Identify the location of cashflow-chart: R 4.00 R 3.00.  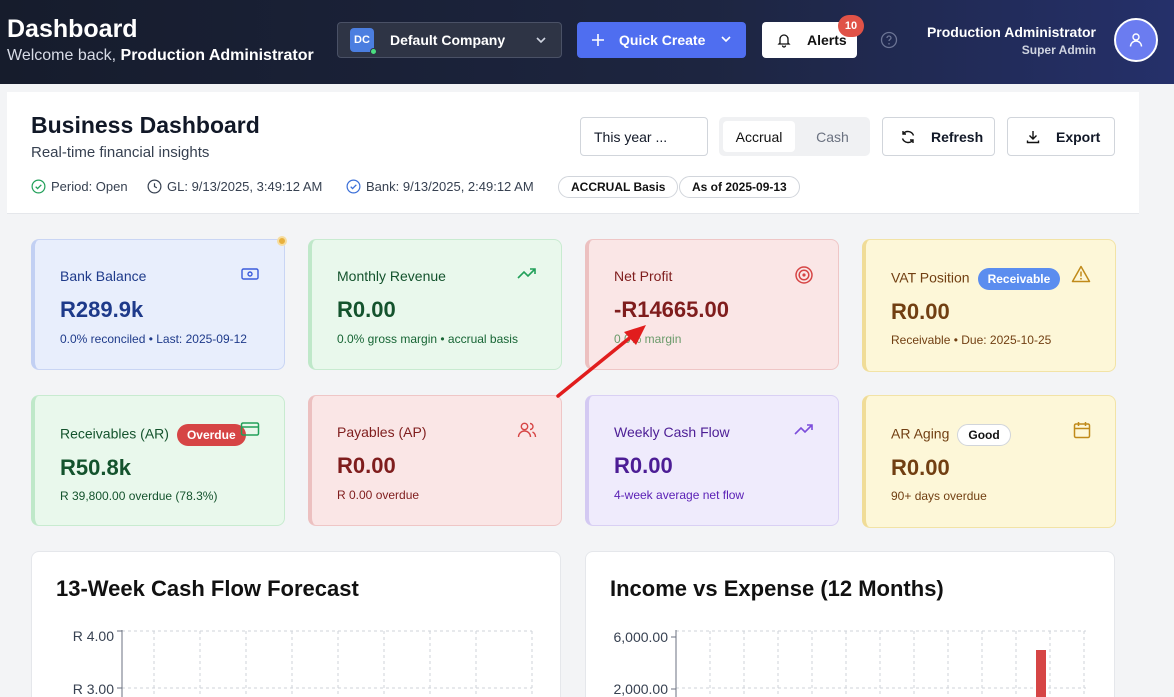
(303, 662).